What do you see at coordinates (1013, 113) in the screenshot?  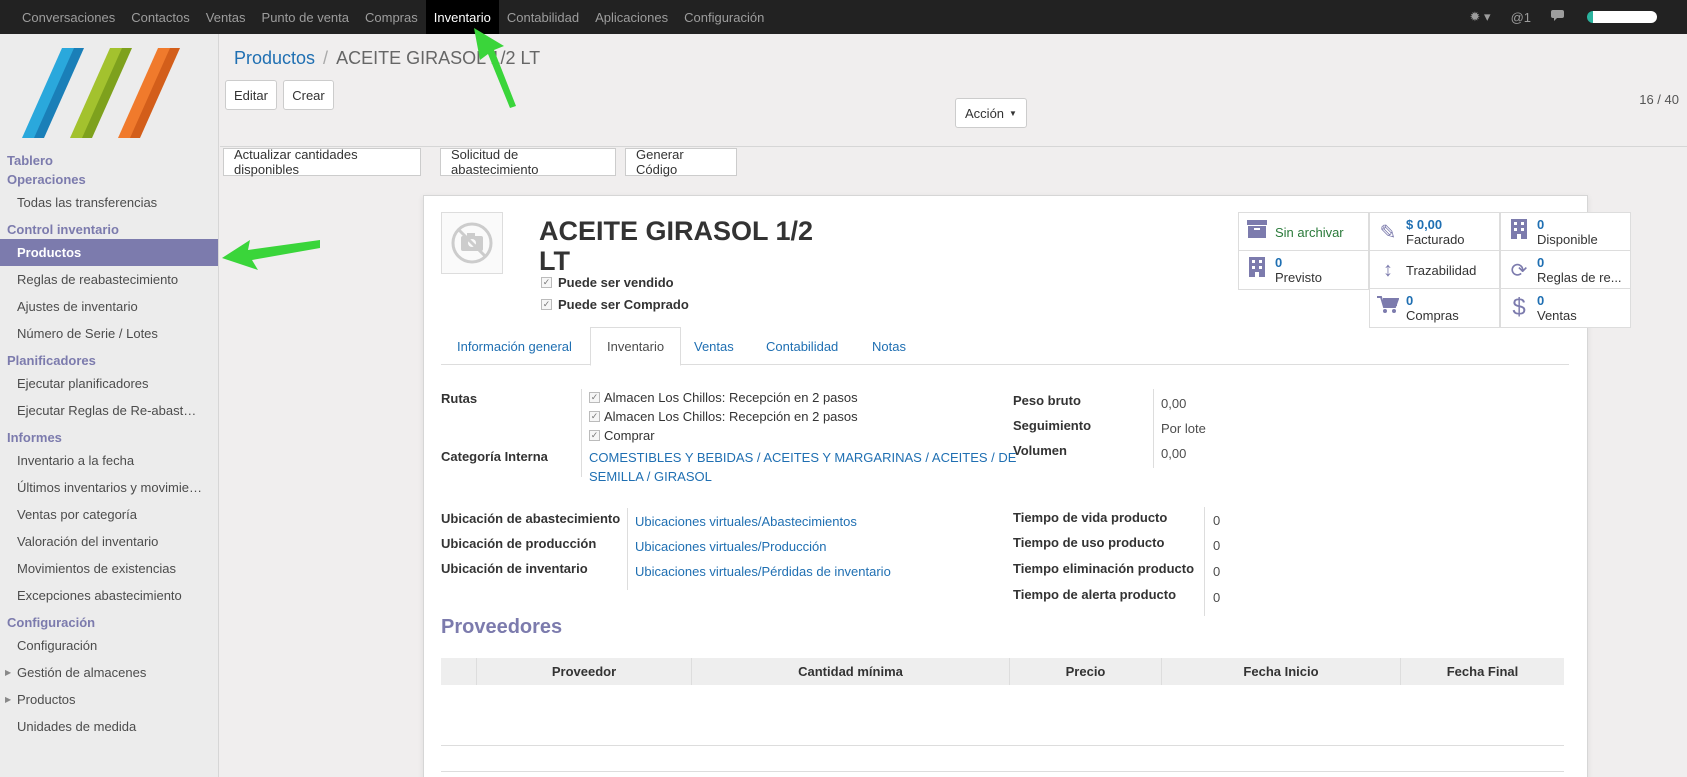 I see `caret-down-icon: ▼` at bounding box center [1013, 113].